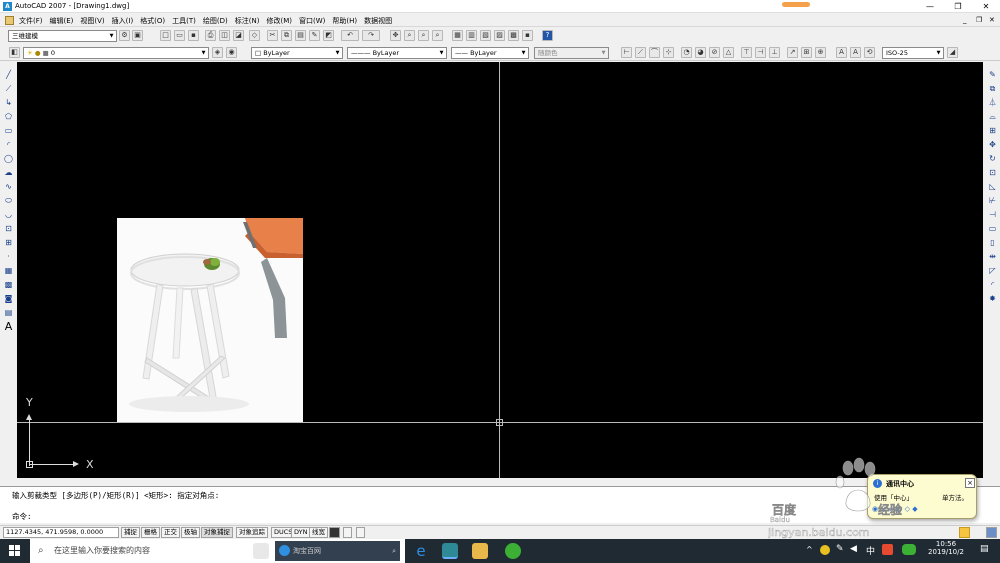 The image size is (1000, 563). I want to click on dimension-style-icon: ◢, so click(952, 52).